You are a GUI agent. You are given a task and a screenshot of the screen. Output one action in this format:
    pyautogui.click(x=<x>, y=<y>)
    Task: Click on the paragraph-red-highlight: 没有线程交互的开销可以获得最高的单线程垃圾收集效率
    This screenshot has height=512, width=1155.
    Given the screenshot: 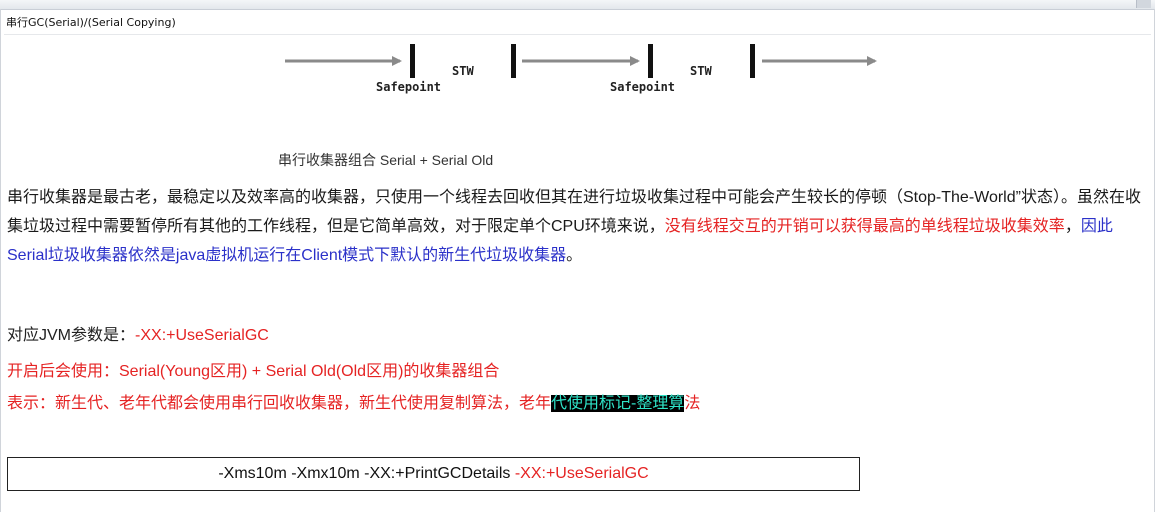 What is the action you would take?
    pyautogui.click(x=864, y=226)
    